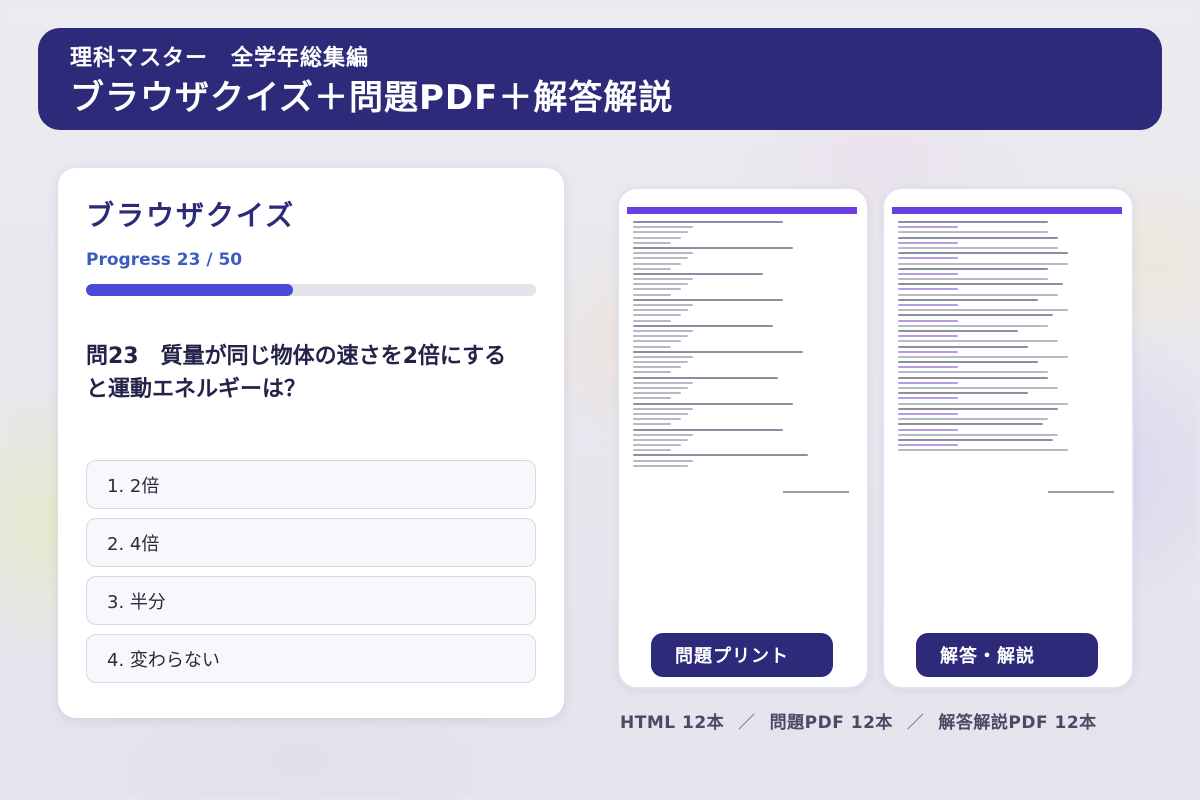 This screenshot has height=800, width=1200. Describe the element at coordinates (600, 79) in the screenshot. I see `header-banner: 理科マスター 全学年総集編 ブラウザクイズ＋問題PDF＋解答解説` at that location.